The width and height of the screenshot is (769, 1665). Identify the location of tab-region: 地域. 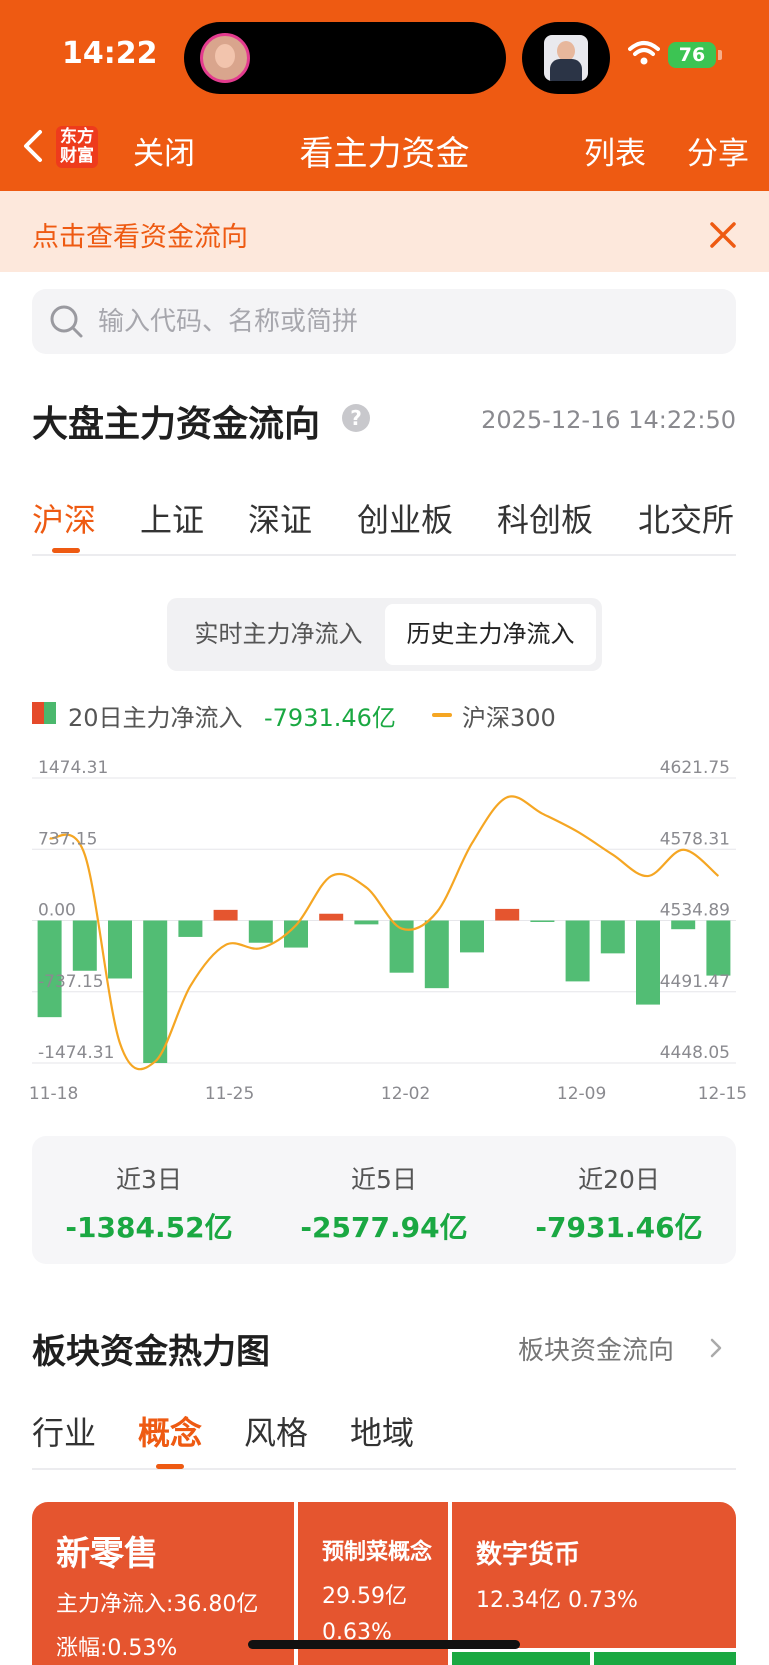
(382, 1431).